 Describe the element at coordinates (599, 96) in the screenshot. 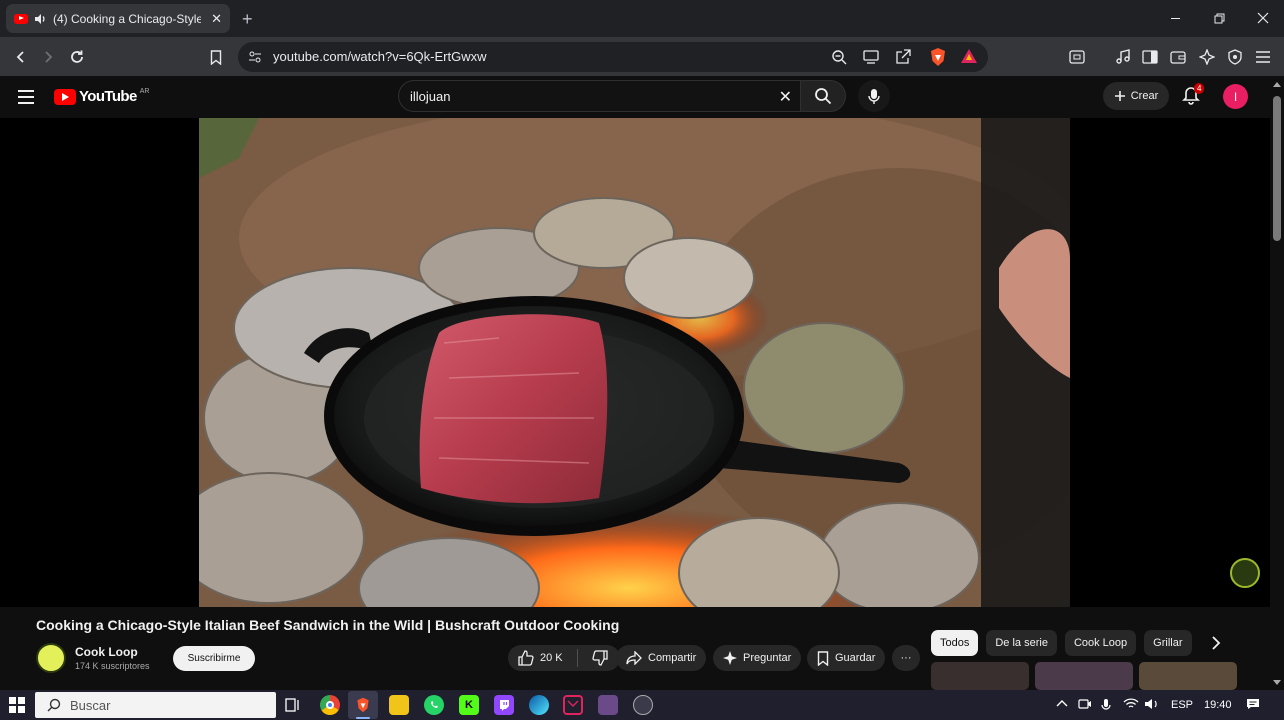

I see `search-input: illojuan ✕` at that location.